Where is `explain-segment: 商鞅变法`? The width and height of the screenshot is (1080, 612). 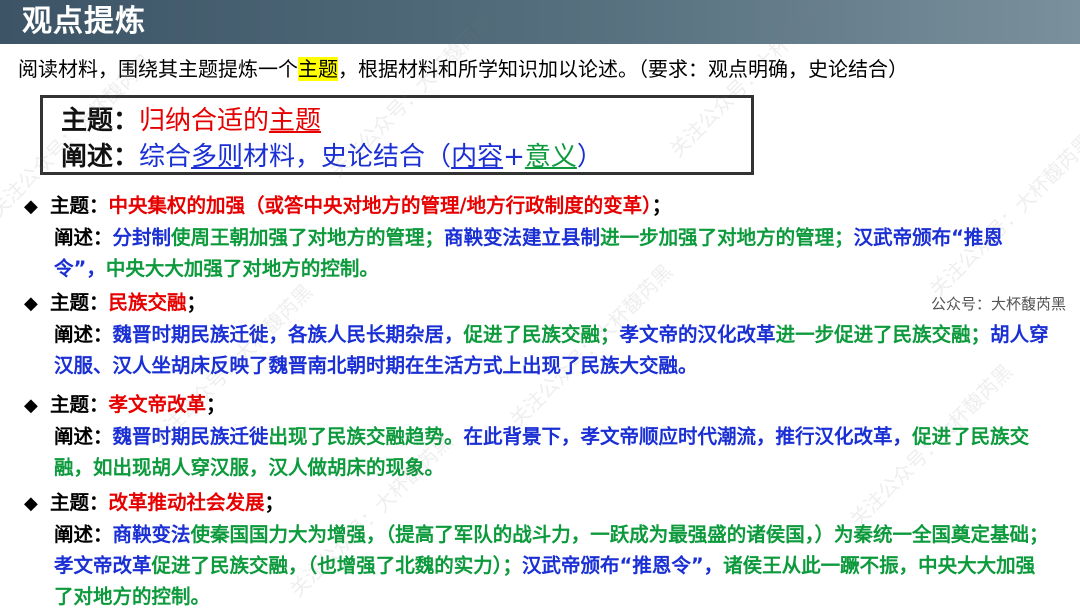 explain-segment: 商鞅变法 is located at coordinates (151, 534).